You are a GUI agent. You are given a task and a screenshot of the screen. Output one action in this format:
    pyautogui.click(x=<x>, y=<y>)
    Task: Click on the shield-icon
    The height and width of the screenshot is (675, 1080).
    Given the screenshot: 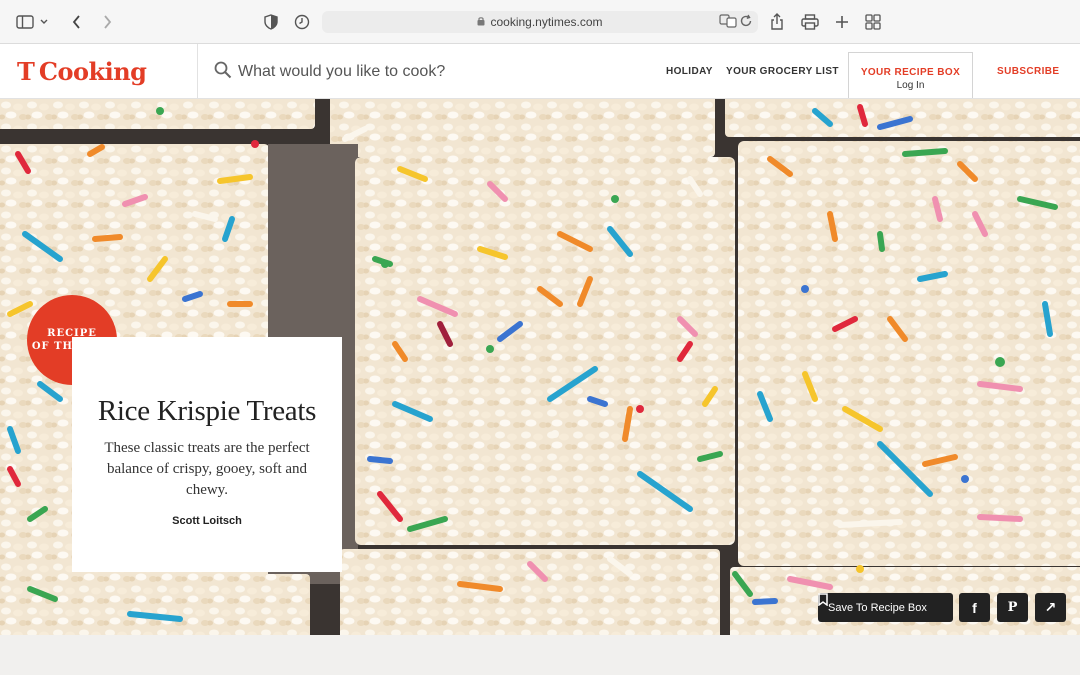 What is the action you would take?
    pyautogui.click(x=271, y=22)
    